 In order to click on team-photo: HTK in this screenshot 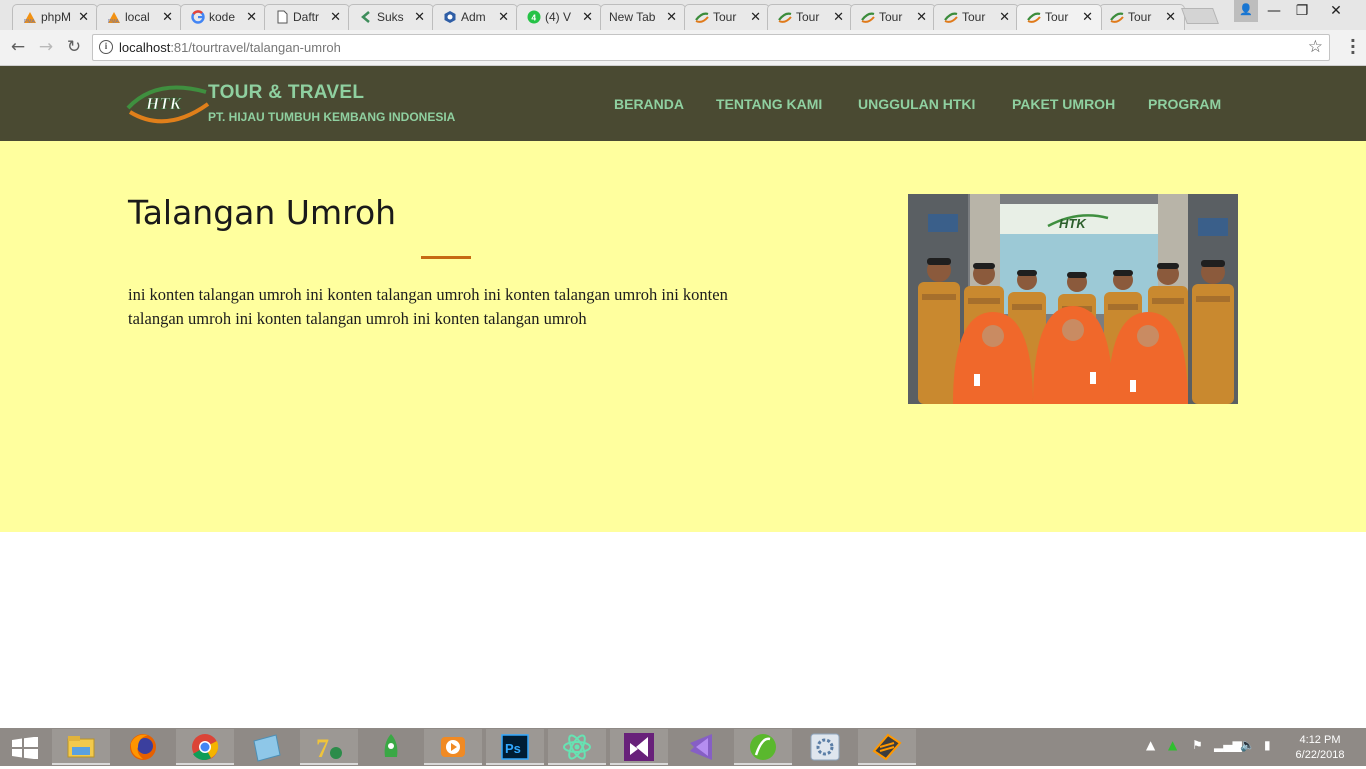, I will do `click(1073, 299)`.